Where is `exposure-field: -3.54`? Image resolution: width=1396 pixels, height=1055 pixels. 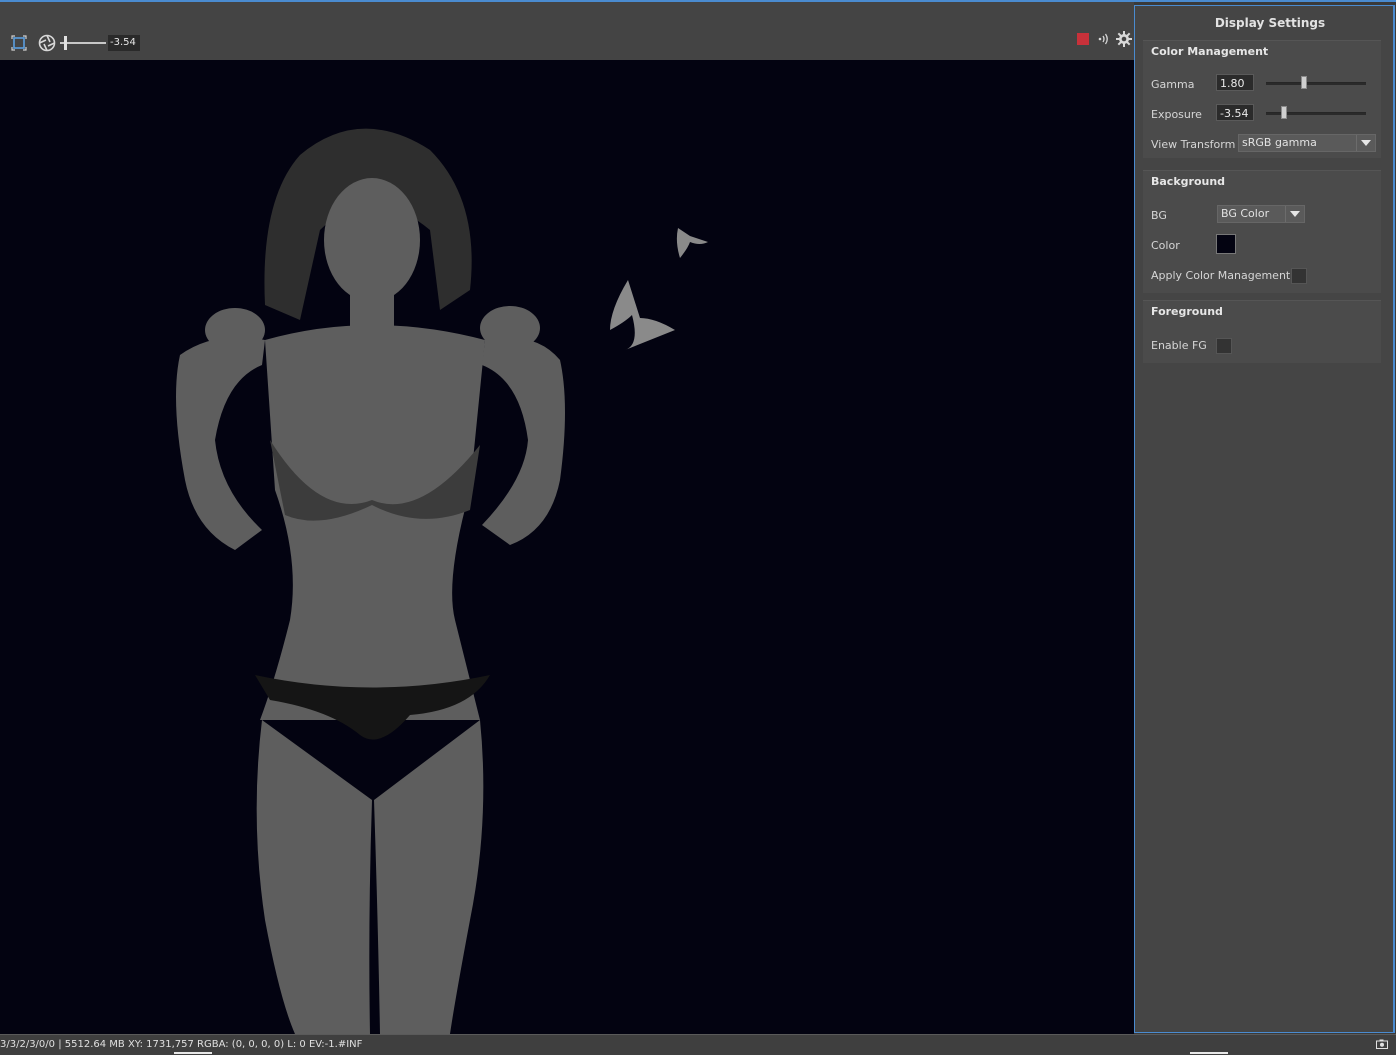
exposure-field: -3.54 is located at coordinates (1235, 112).